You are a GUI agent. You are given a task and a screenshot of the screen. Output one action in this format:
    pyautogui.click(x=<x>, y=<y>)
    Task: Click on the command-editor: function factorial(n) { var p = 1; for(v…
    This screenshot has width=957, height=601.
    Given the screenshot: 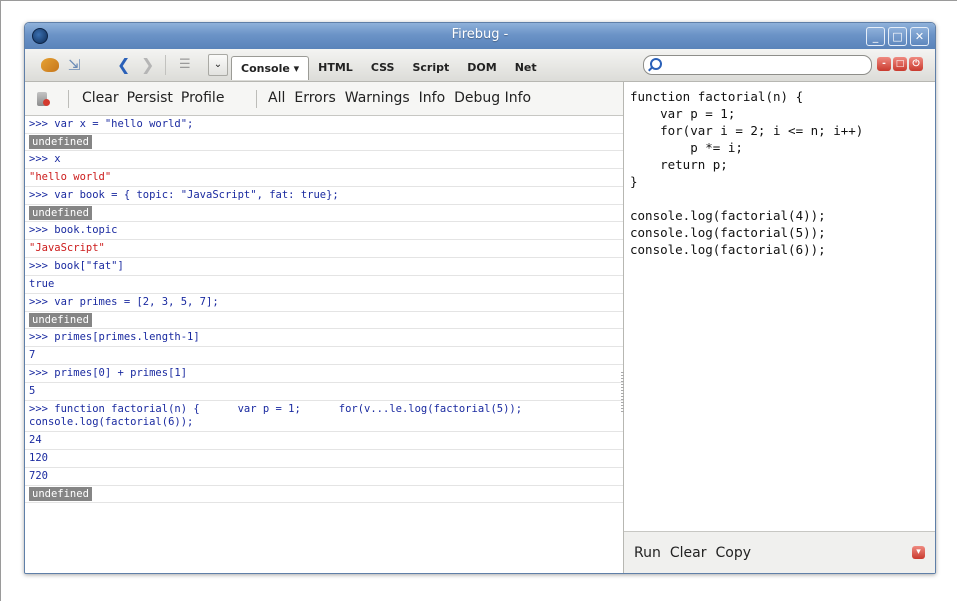 What is the action you would take?
    pyautogui.click(x=746, y=173)
    